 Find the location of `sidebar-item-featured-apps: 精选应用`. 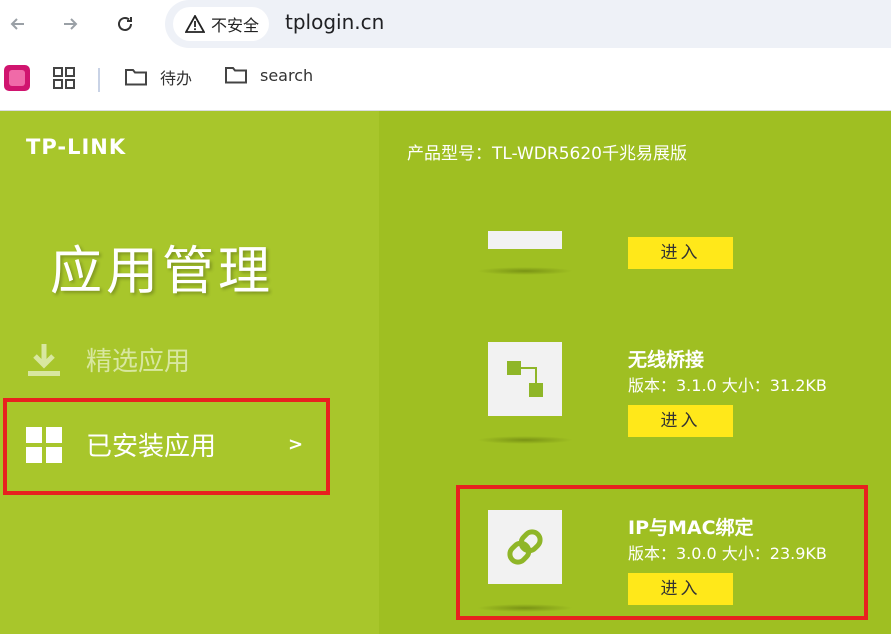

sidebar-item-featured-apps: 精选应用 is located at coordinates (108, 359).